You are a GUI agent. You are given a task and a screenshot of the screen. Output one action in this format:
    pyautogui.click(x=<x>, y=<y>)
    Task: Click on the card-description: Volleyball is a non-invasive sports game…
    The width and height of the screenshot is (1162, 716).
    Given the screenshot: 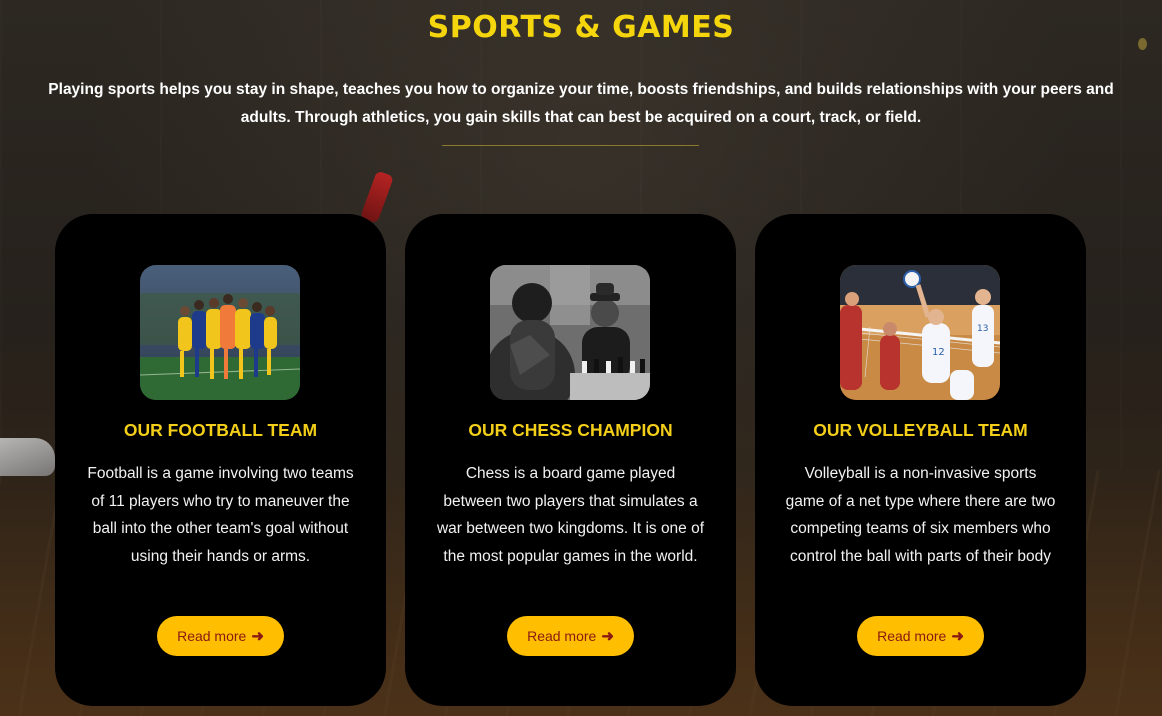 What is the action you would take?
    pyautogui.click(x=920, y=515)
    